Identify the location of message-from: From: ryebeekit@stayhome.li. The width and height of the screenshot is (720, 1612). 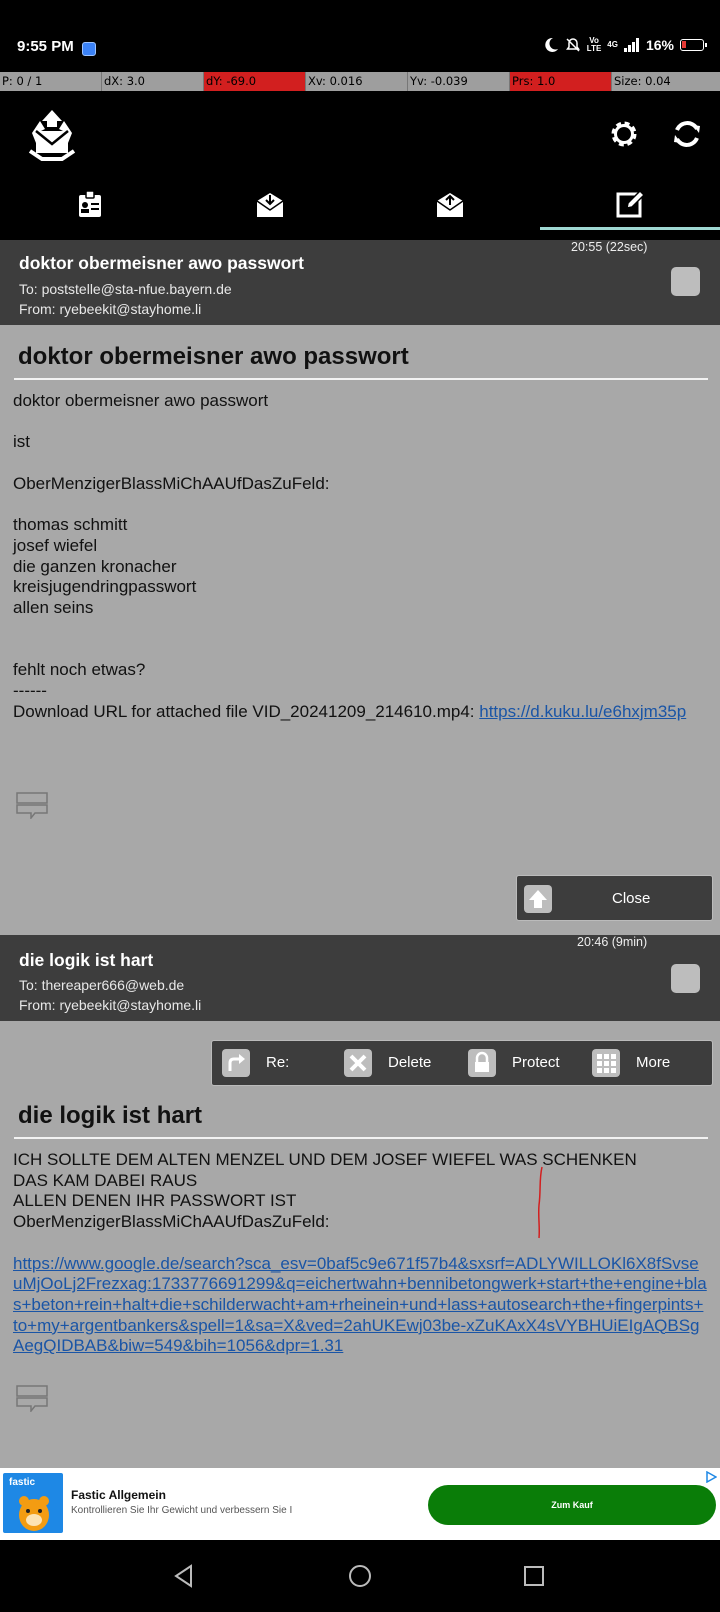
(110, 309).